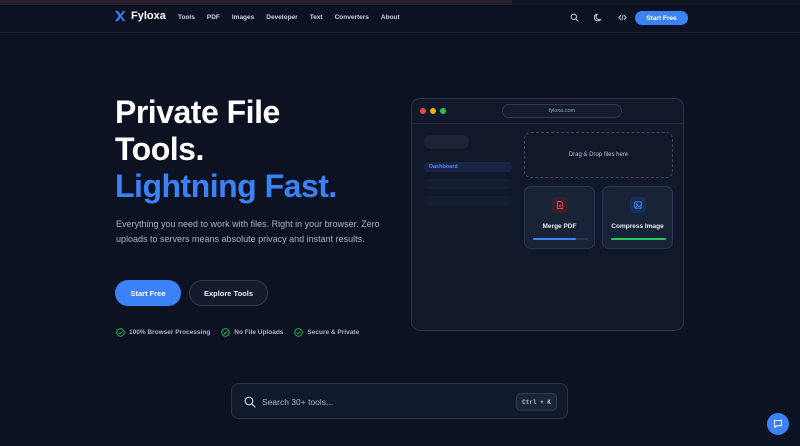  Describe the element at coordinates (316, 17) in the screenshot. I see `nav-link-text: Text` at that location.